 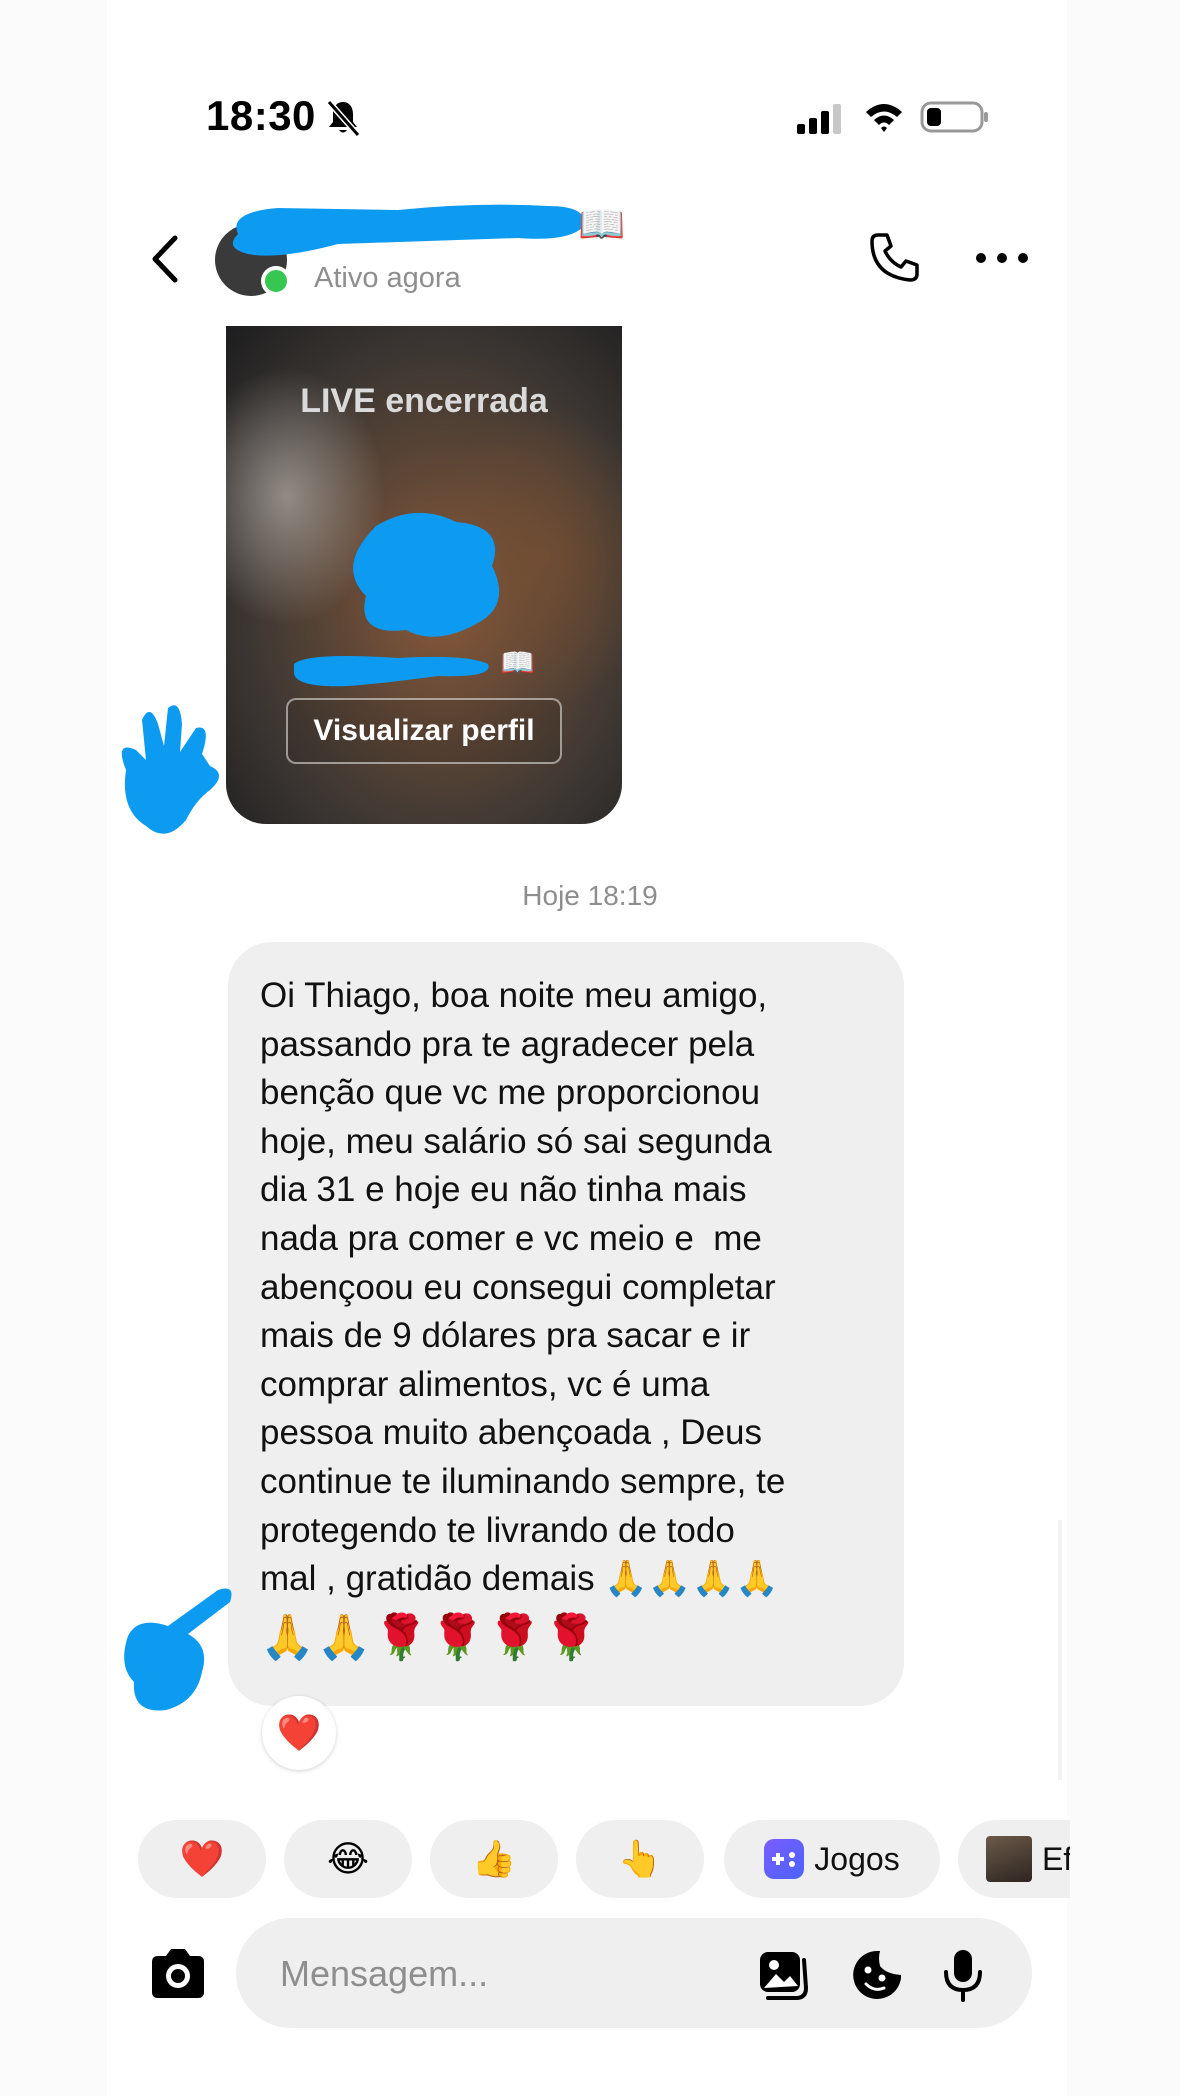 I want to click on quick-reaction-heart: ❤️, so click(x=202, y=1859).